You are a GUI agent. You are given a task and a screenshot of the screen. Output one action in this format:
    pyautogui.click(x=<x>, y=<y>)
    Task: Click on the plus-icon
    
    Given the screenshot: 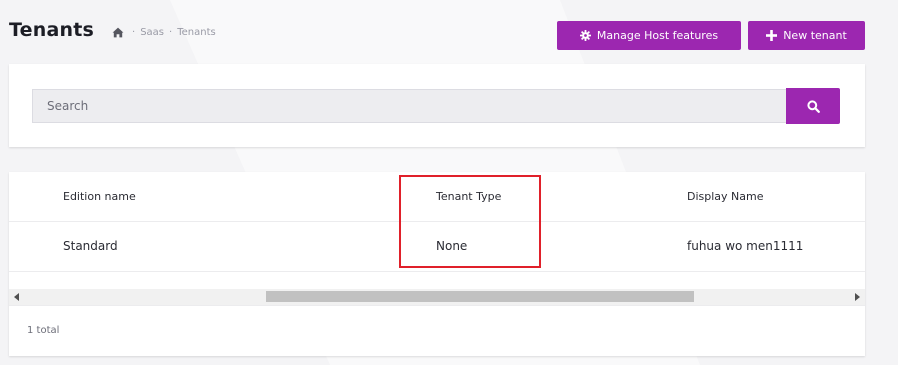 What is the action you would take?
    pyautogui.click(x=772, y=35)
    